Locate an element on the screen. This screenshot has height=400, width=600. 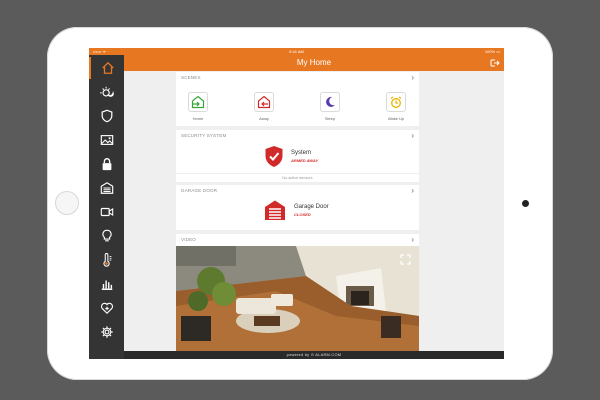
garage-door-name: Garage Door is located at coordinates (311, 207).